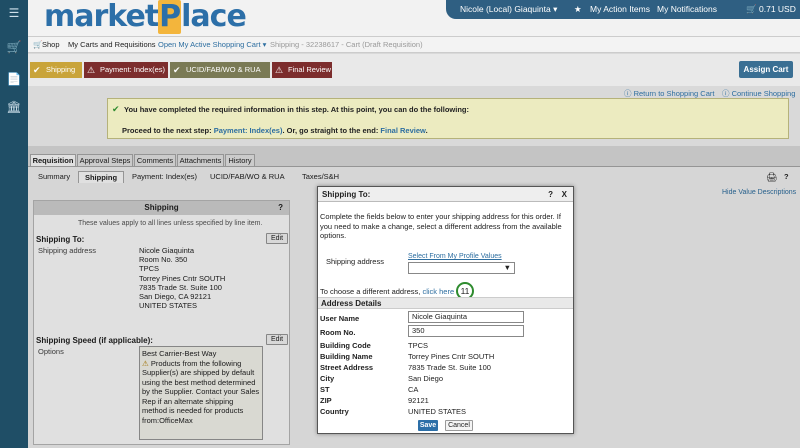  I want to click on assign-cart-button: Assign Cart, so click(766, 69).